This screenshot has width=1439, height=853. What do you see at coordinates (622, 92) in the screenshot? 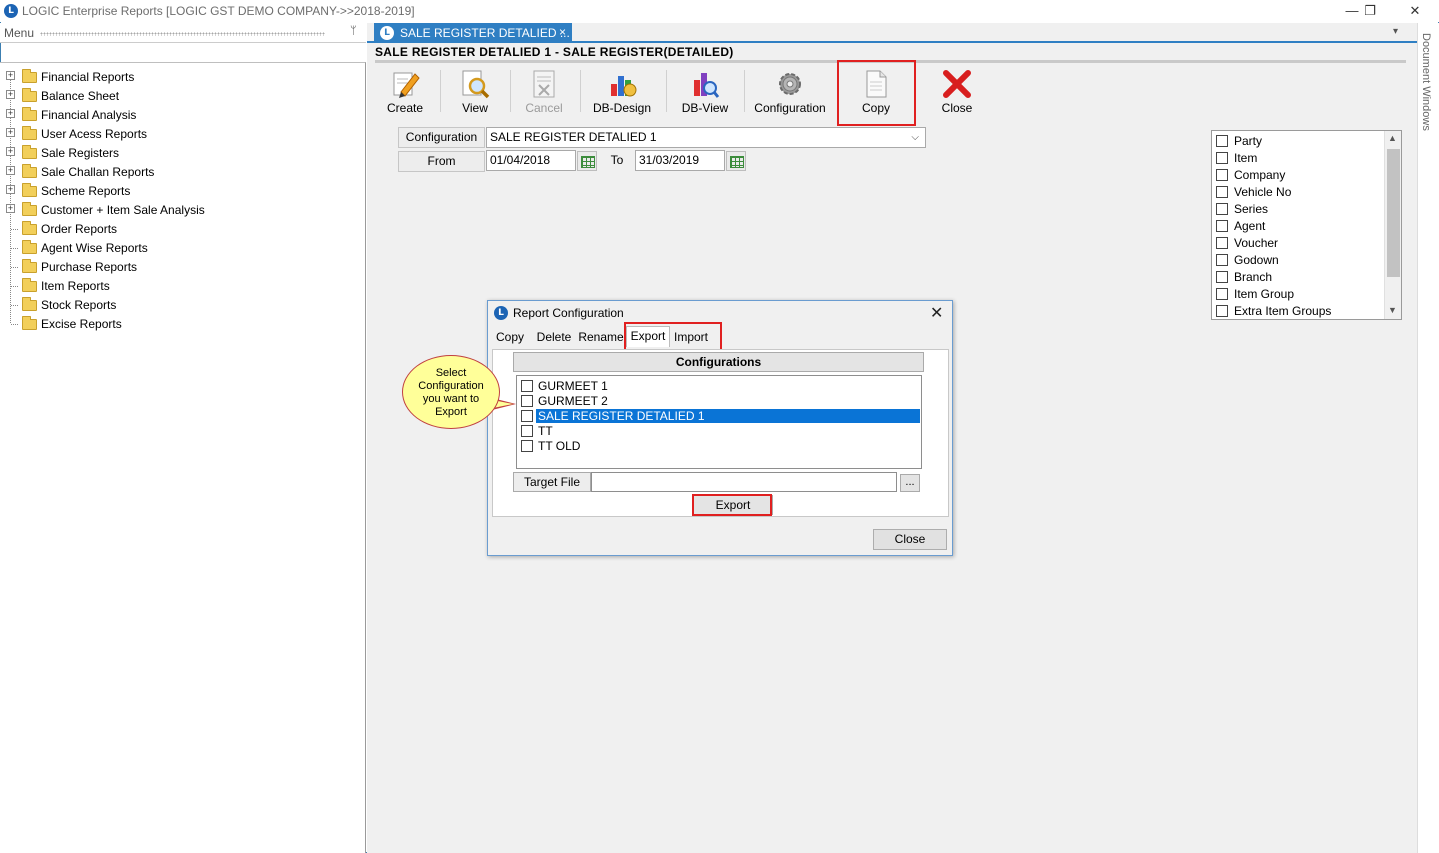
I see `db-design-button: DB-Design` at bounding box center [622, 92].